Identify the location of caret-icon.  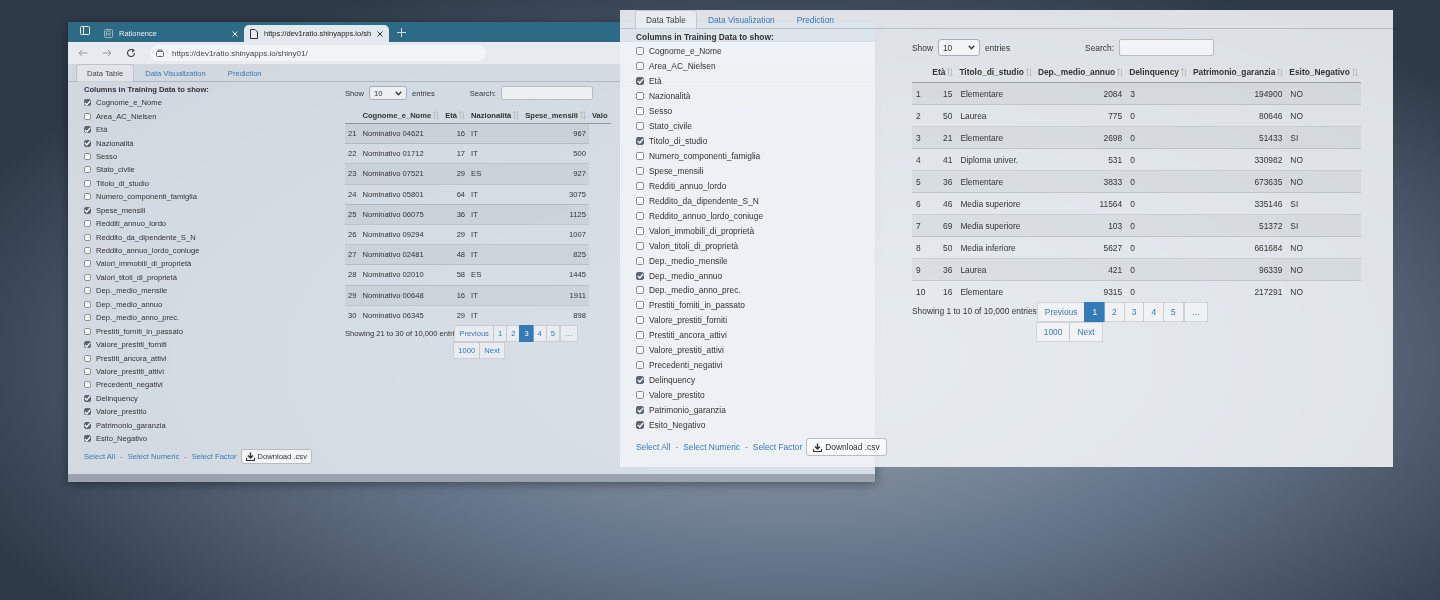
(398, 93).